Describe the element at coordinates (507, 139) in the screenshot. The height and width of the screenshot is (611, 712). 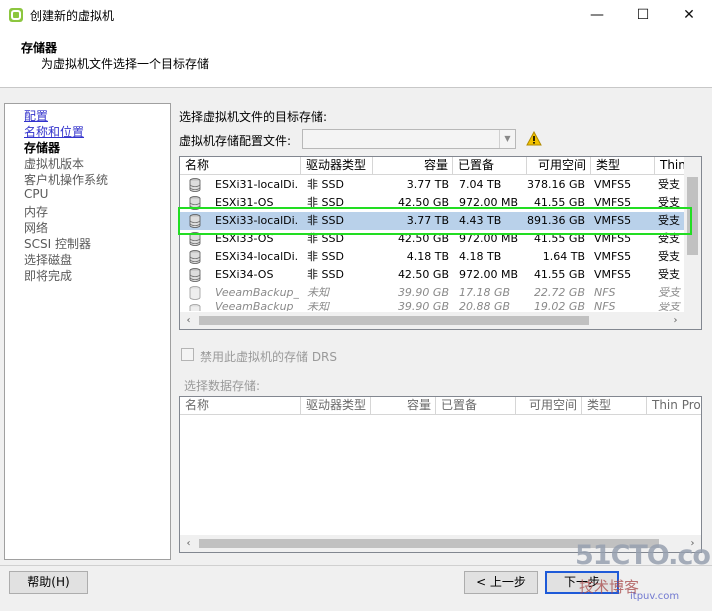
I see `chevron-down-icon: ▼` at that location.